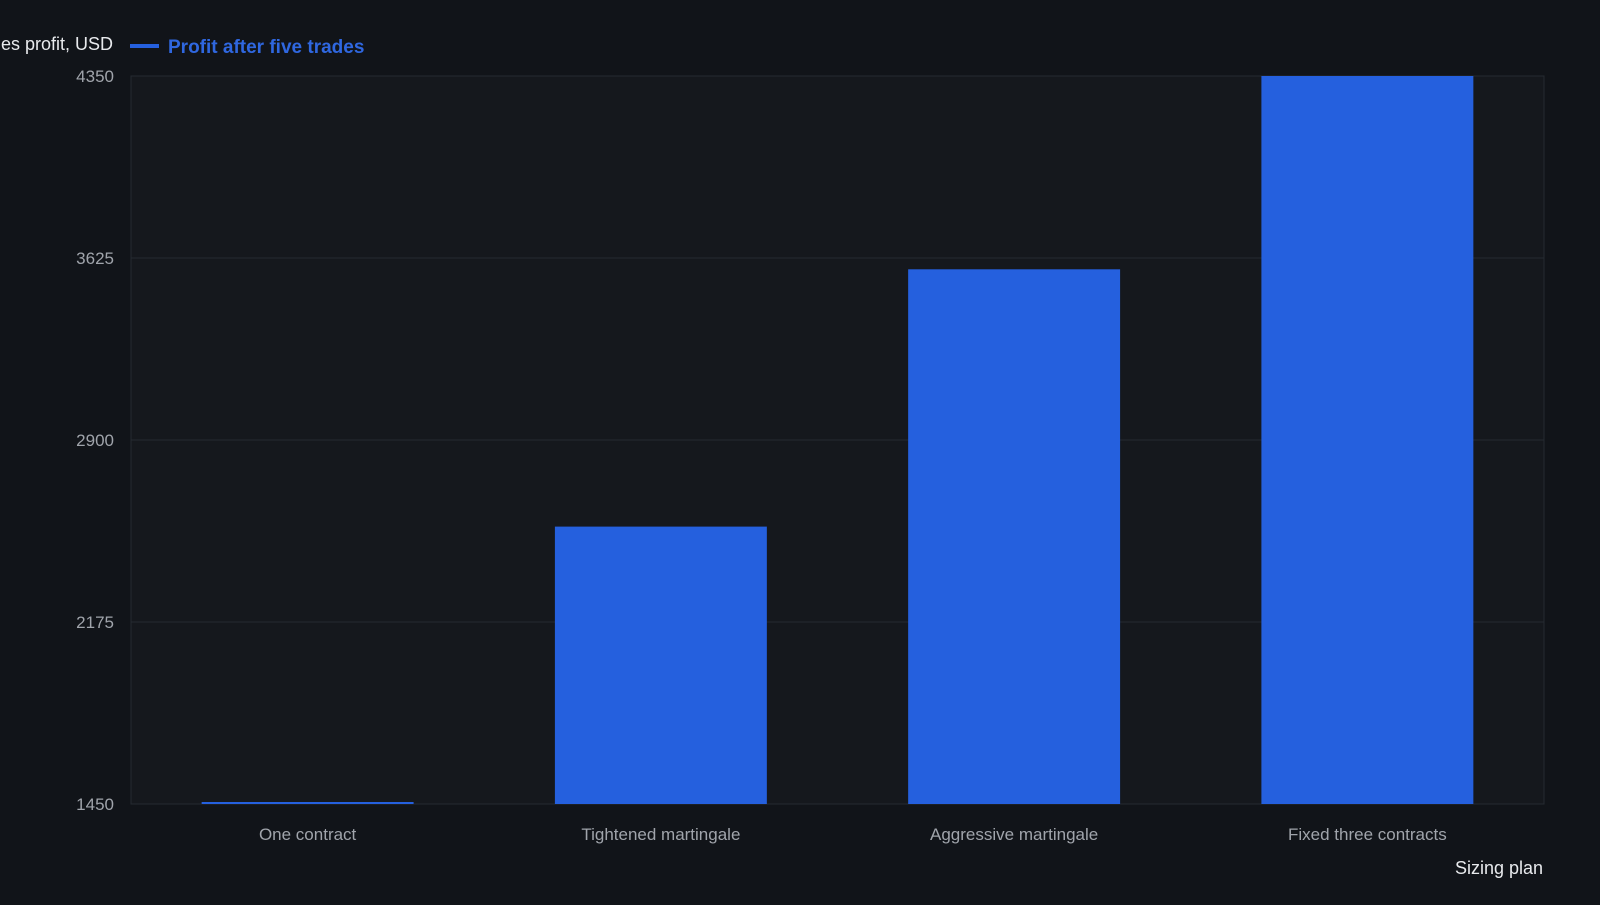 The height and width of the screenshot is (905, 1600). Describe the element at coordinates (1499, 868) in the screenshot. I see `x-axis-label: Sizing plan` at that location.